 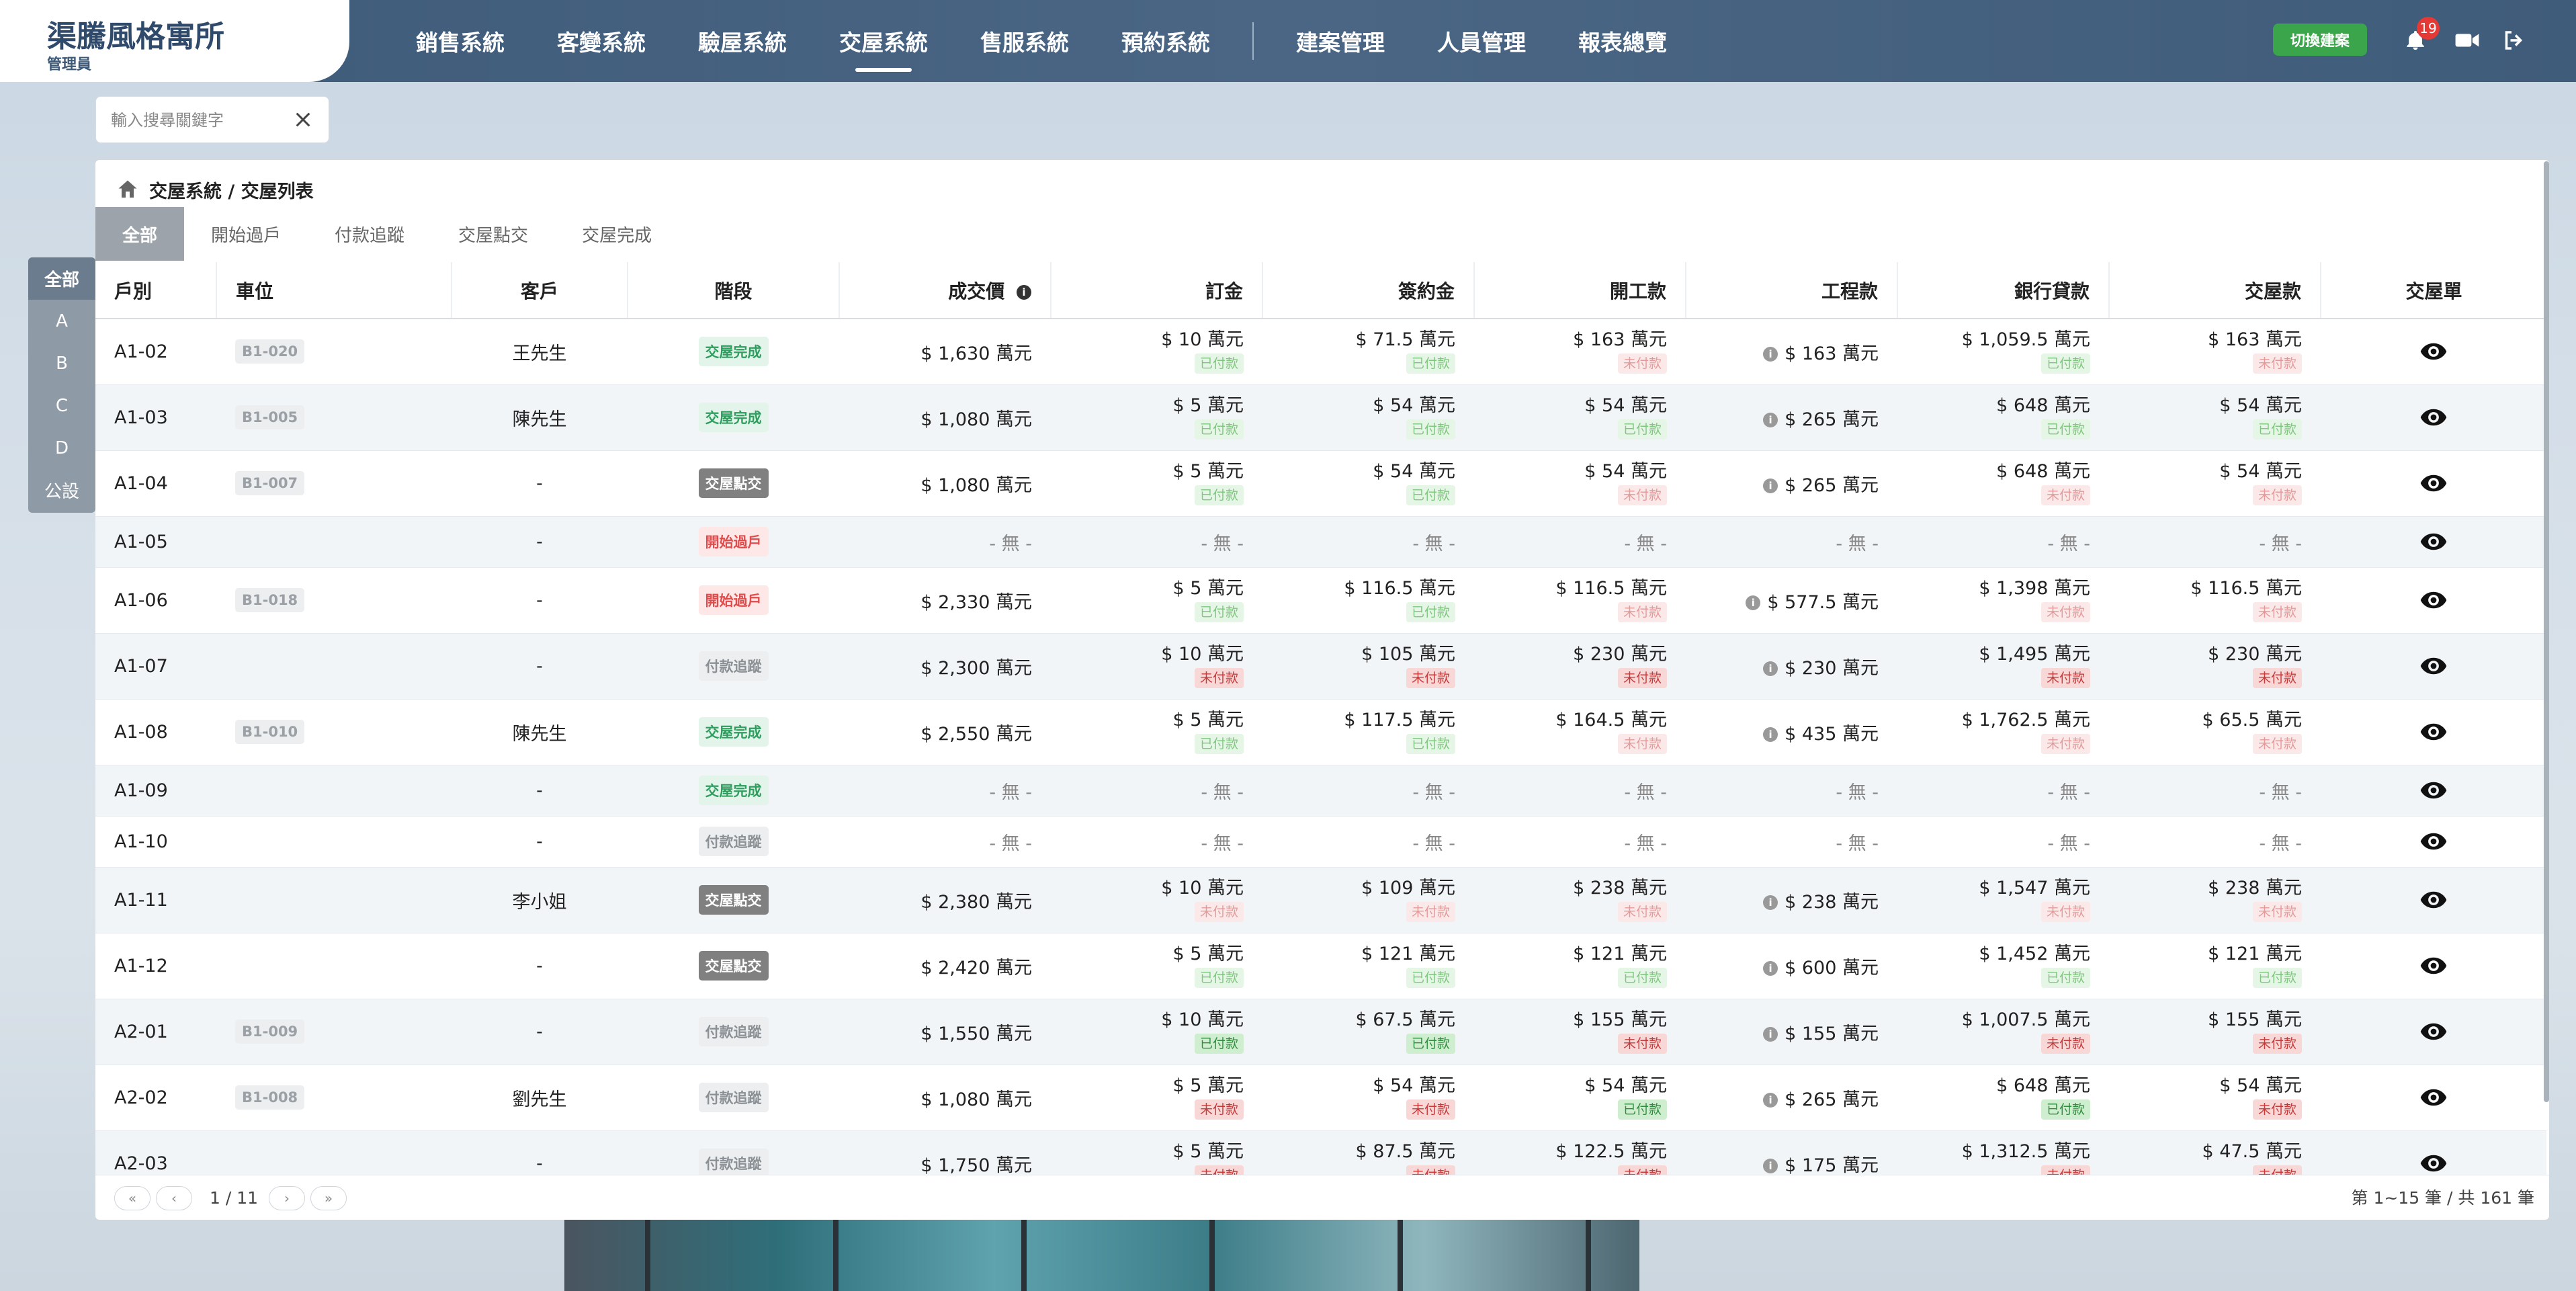 What do you see at coordinates (540, 600) in the screenshot?
I see `customer-cell: -` at bounding box center [540, 600].